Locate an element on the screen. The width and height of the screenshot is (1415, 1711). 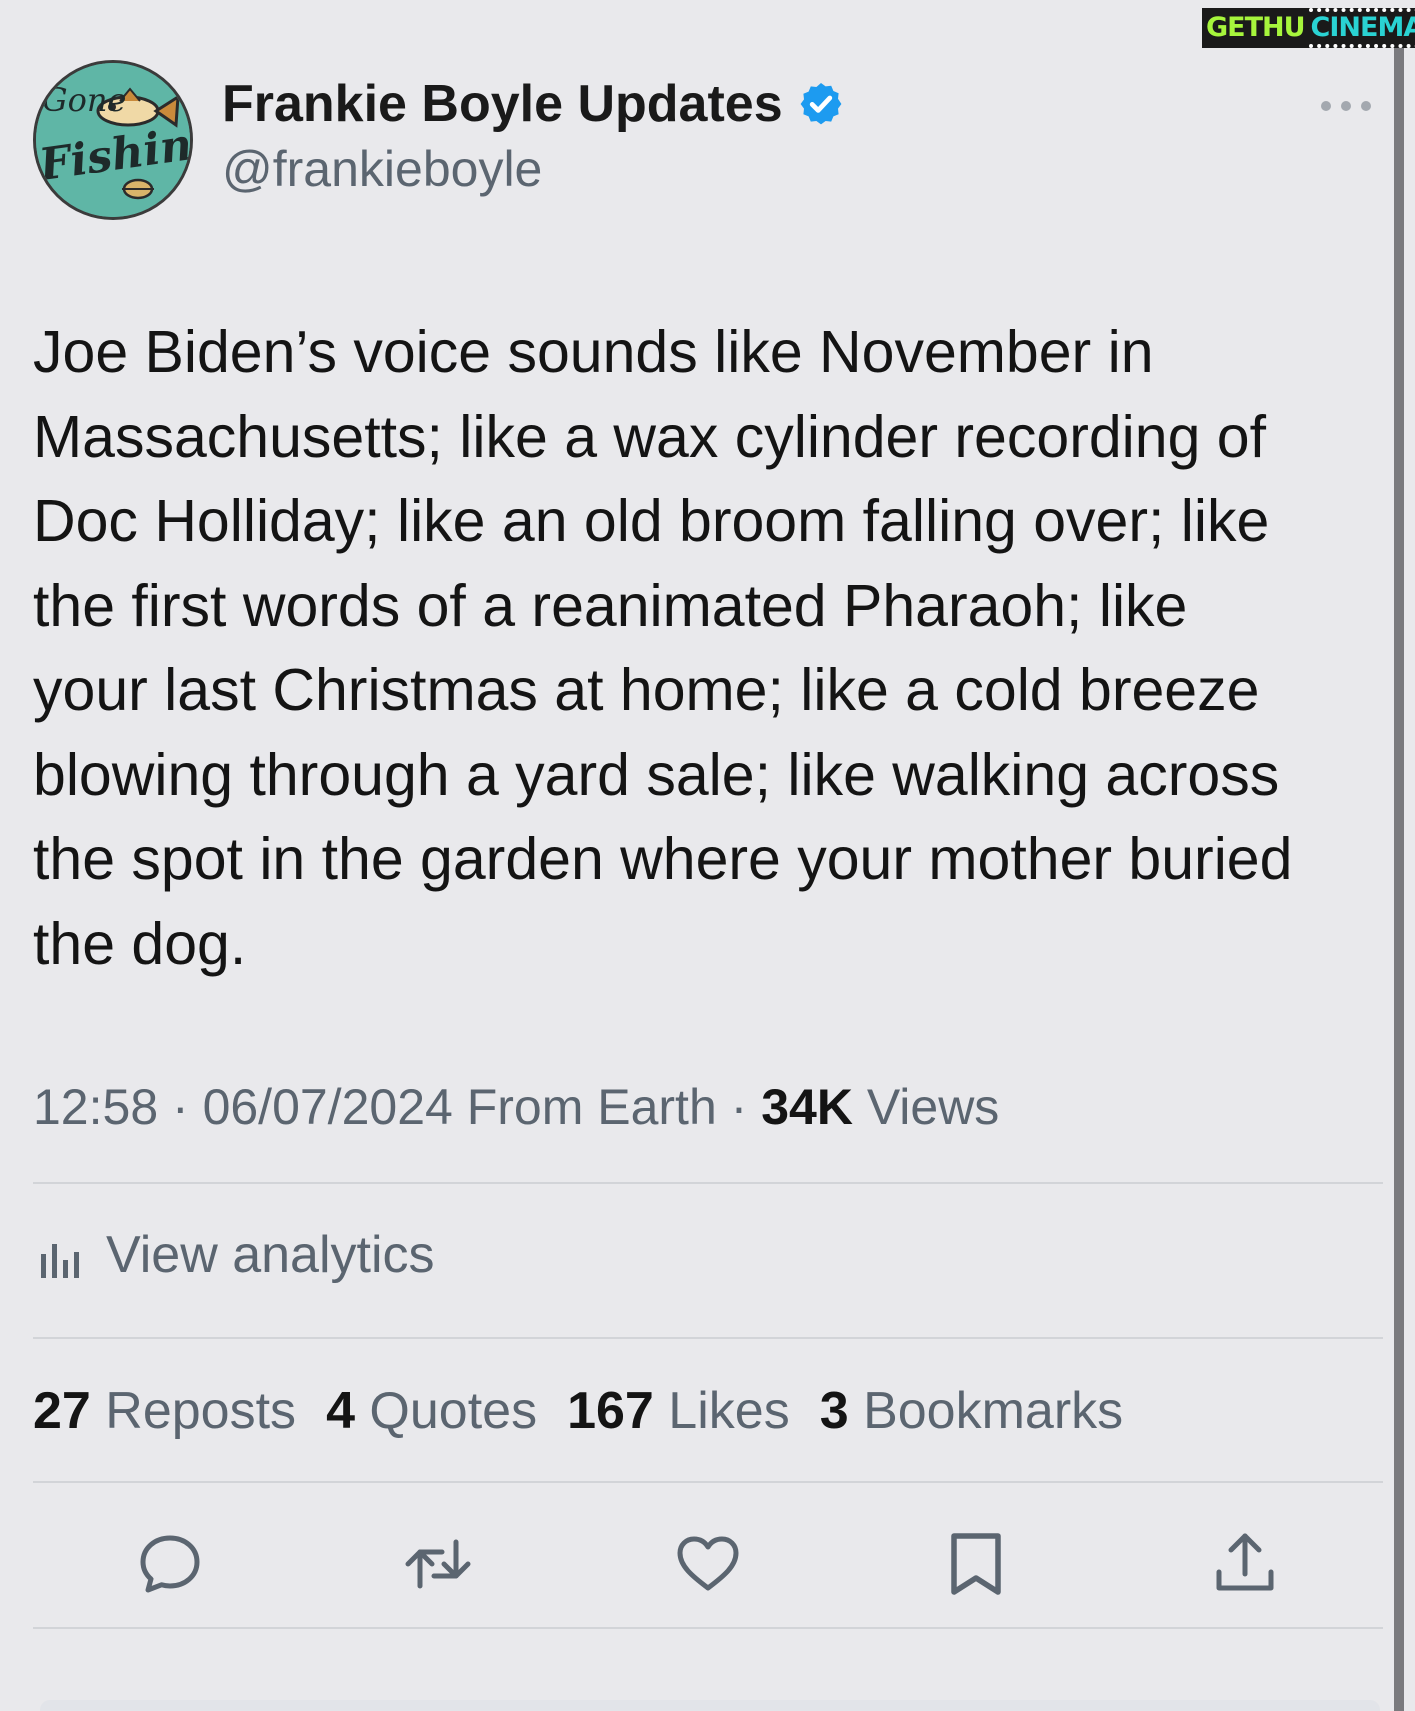
view-analytics-label: View analytics is located at coordinates (270, 1255).